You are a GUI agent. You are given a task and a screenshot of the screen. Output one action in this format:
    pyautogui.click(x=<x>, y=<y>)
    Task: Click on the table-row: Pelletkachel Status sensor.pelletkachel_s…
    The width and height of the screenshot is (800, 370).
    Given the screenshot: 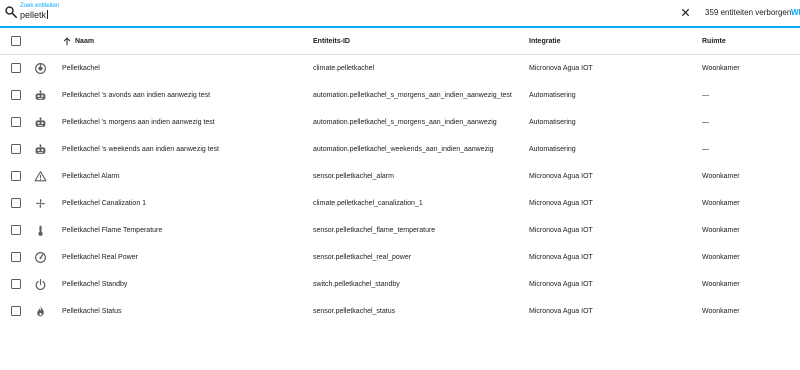 What is the action you would take?
    pyautogui.click(x=400, y=311)
    